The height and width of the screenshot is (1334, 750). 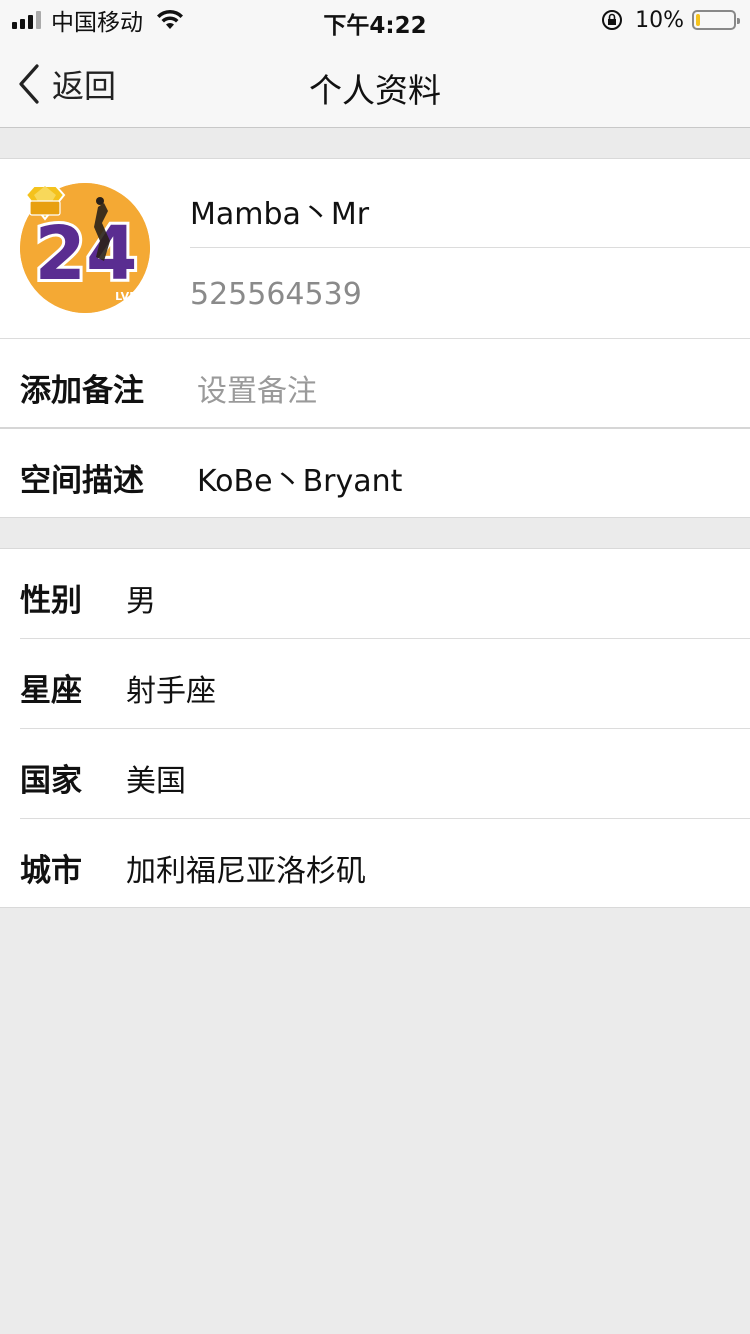 I want to click on constellation-value: 射手座, so click(x=171, y=691).